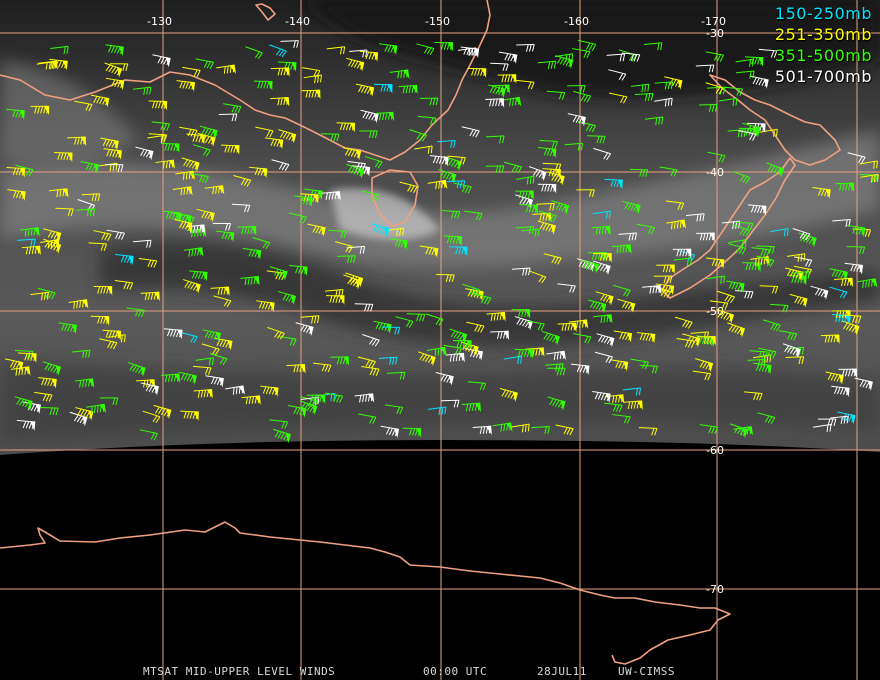 The height and width of the screenshot is (680, 880). What do you see at coordinates (239, 671) in the screenshot?
I see `product-title: MTSAT MID-UPPER LEVEL WINDS` at bounding box center [239, 671].